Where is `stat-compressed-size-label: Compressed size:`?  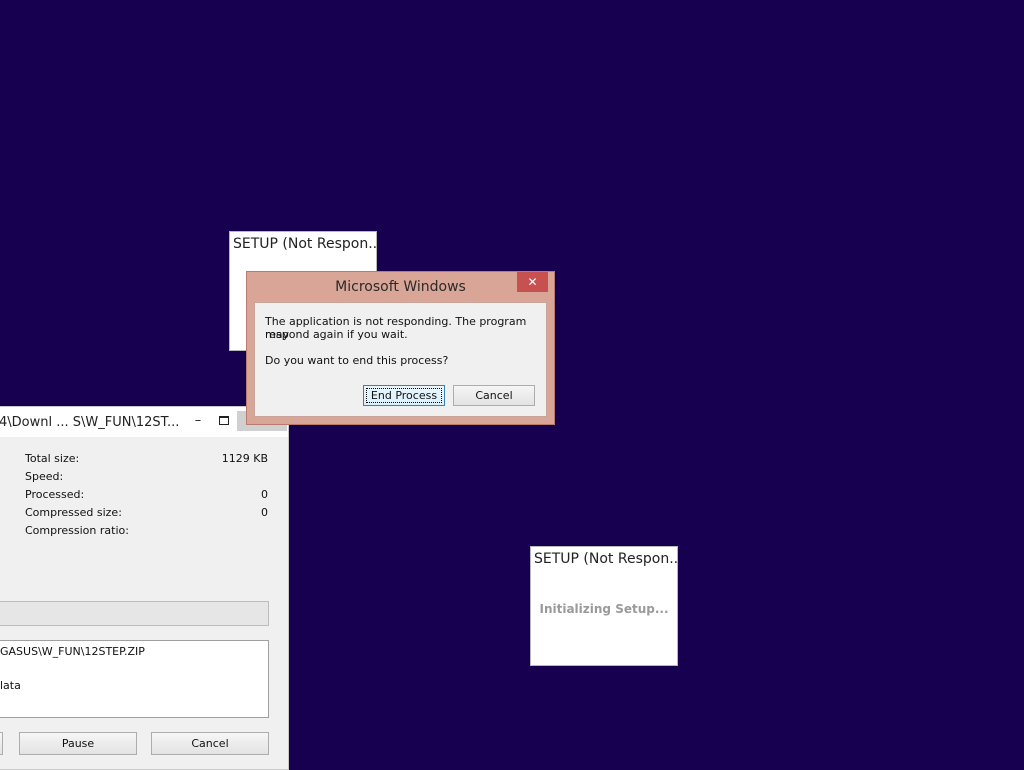
stat-compressed-size-label: Compressed size: is located at coordinates (73, 512).